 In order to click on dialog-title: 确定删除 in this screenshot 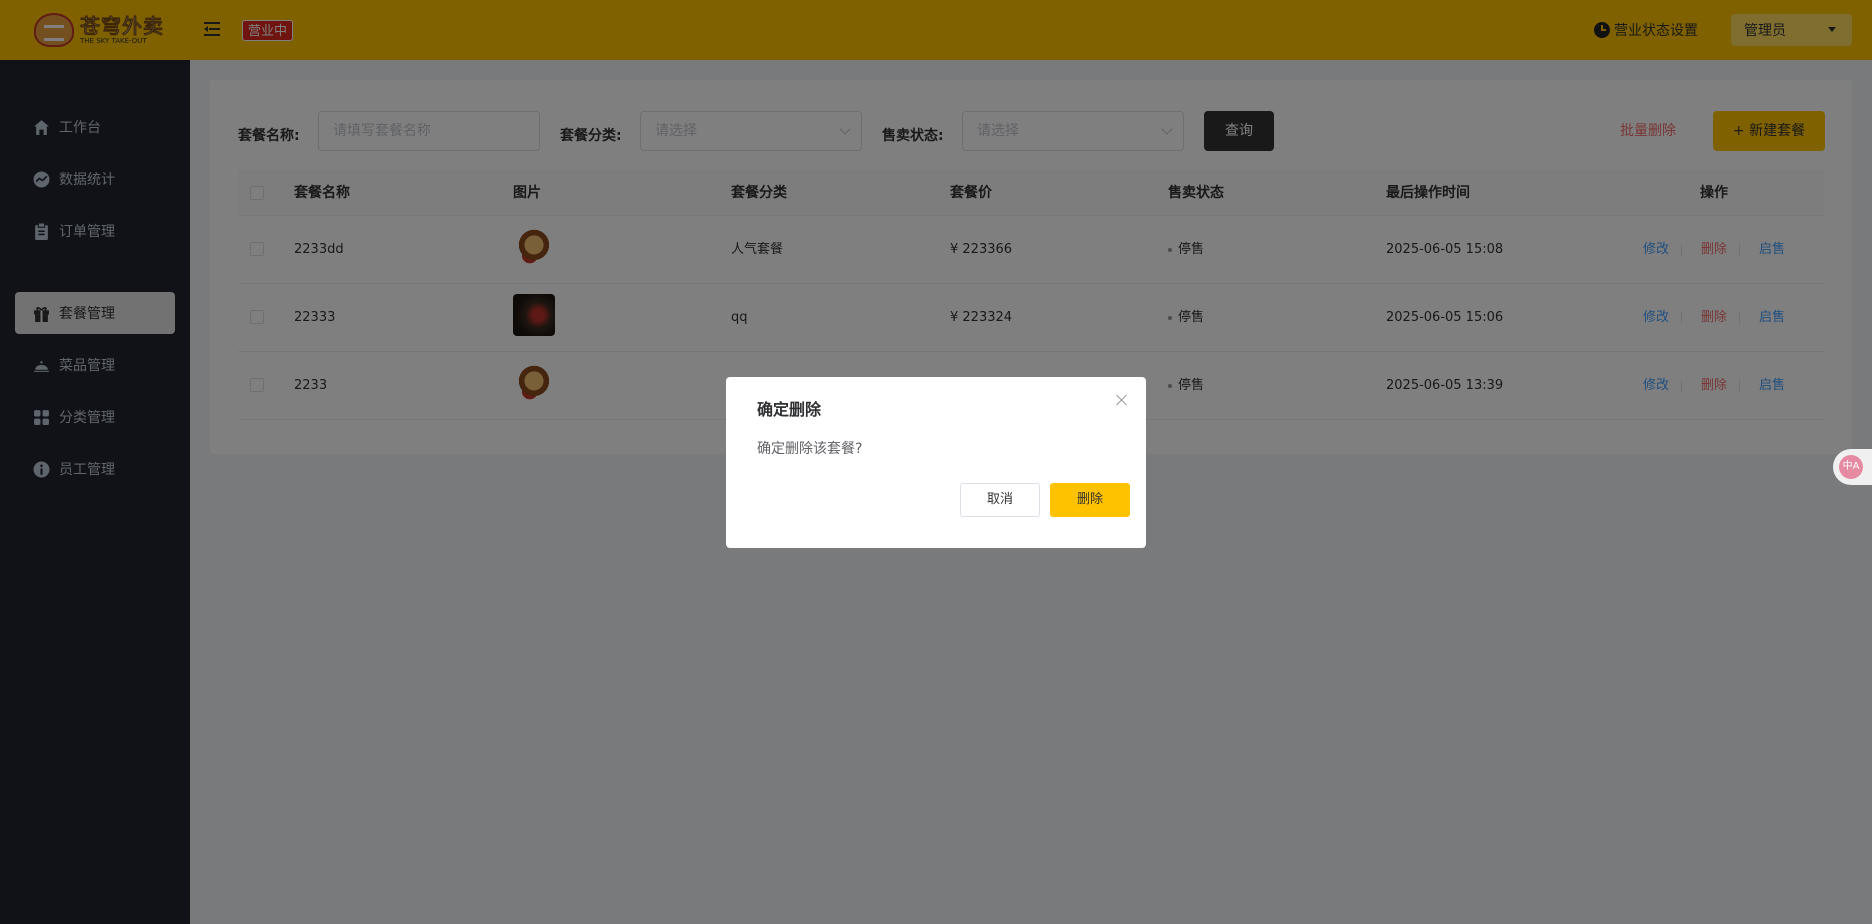, I will do `click(789, 409)`.